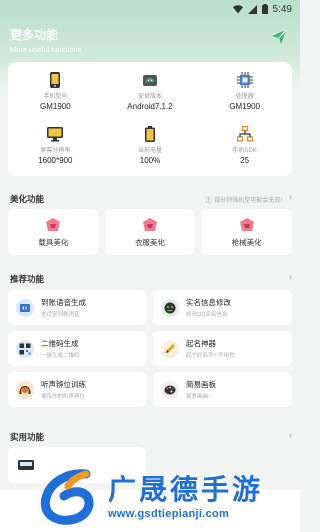 This screenshot has height=532, width=320. Describe the element at coordinates (244, 149) in the screenshot. I see `info-sdk: 手机SDK 25` at that location.